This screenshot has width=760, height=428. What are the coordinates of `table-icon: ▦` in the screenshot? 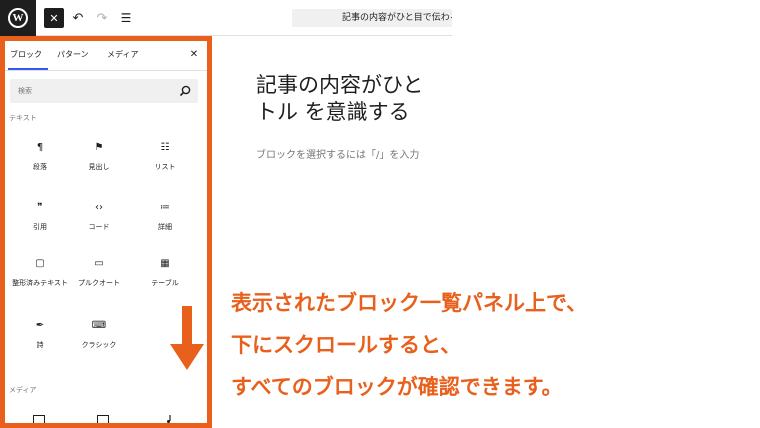 It's located at (165, 263).